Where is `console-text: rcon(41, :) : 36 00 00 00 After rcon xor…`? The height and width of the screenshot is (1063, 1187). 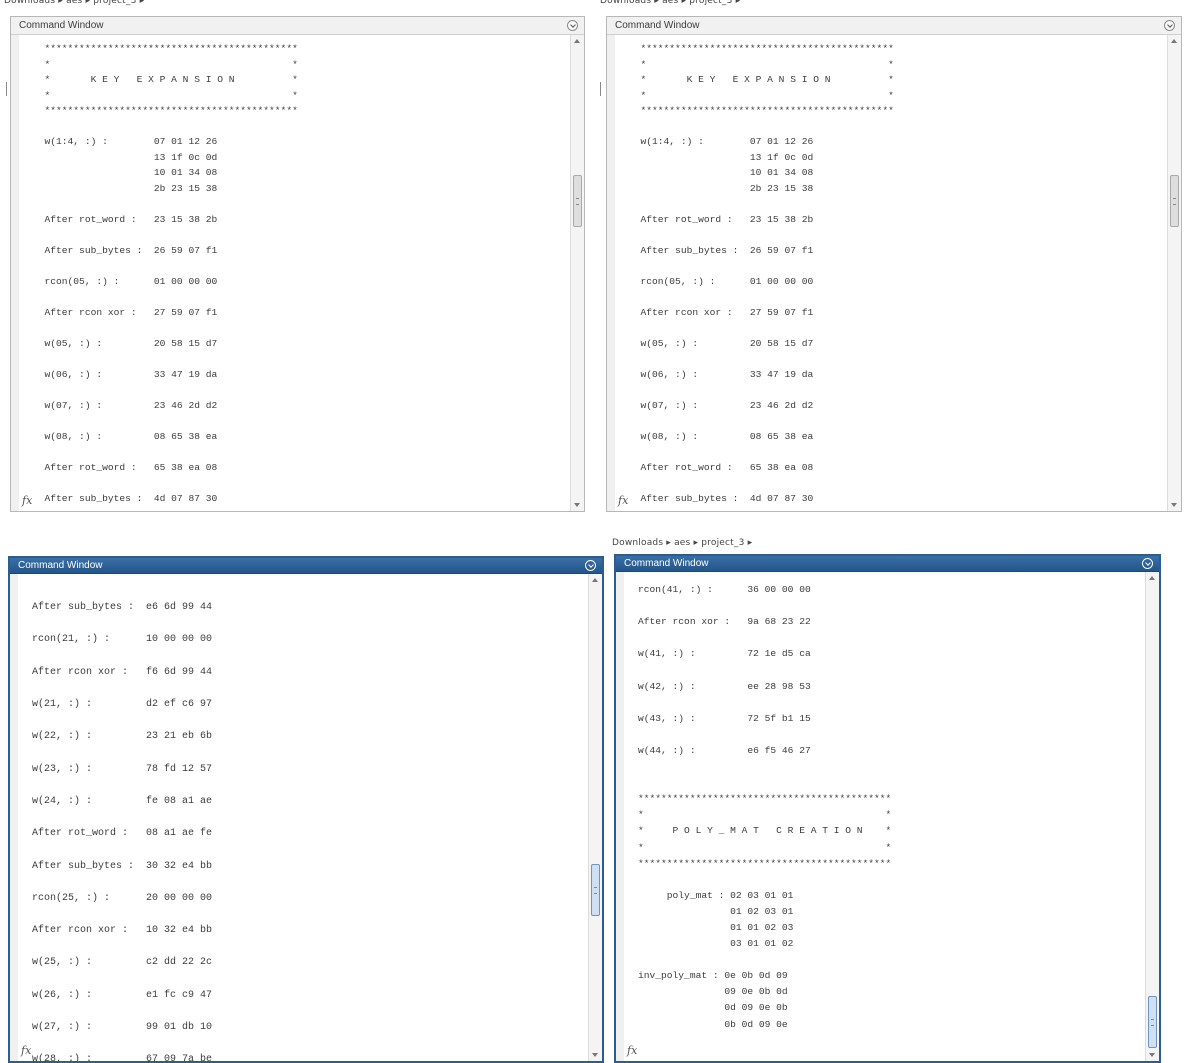 console-text: rcon(41, :) : 36 00 00 00 After rcon xor… is located at coordinates (765, 807).